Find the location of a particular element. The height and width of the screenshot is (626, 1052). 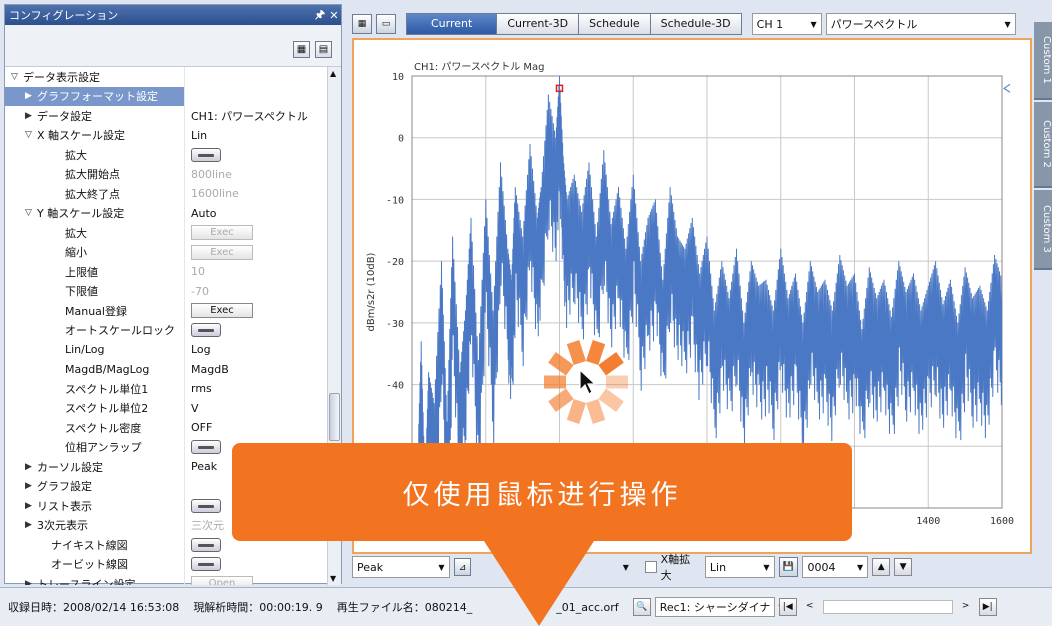

property-row: ▽ データ表示設定 is located at coordinates (167, 77).